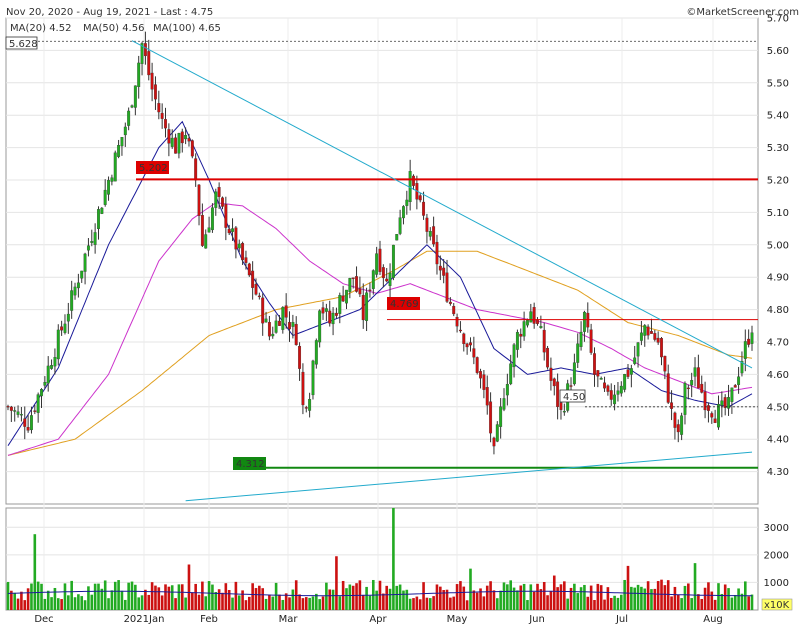 The height and width of the screenshot is (630, 805). I want to click on mid-level-label: 4.769, so click(404, 304).